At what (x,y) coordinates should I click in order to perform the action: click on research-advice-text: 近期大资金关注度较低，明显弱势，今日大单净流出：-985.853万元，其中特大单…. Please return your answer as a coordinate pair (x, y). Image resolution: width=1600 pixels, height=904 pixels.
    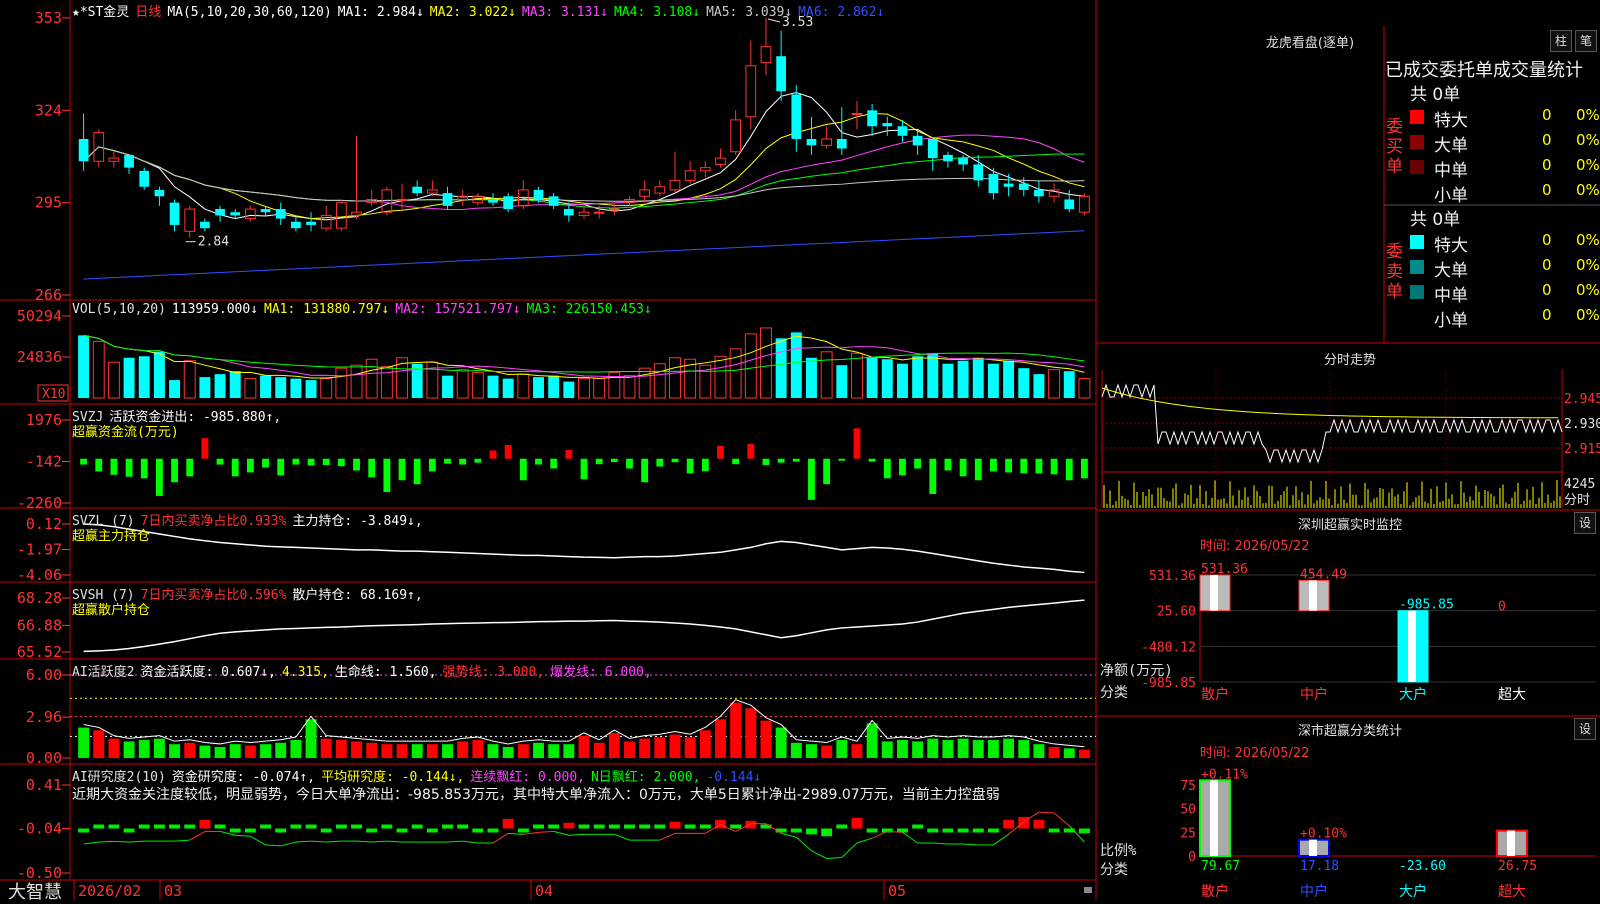
    Looking at the image, I should click on (536, 795).